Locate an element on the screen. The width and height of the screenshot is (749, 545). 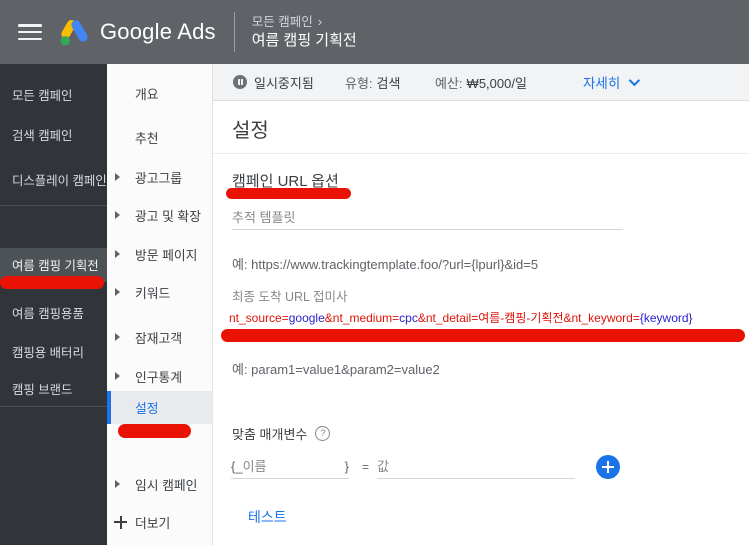
param-value-field is located at coordinates (476, 466).